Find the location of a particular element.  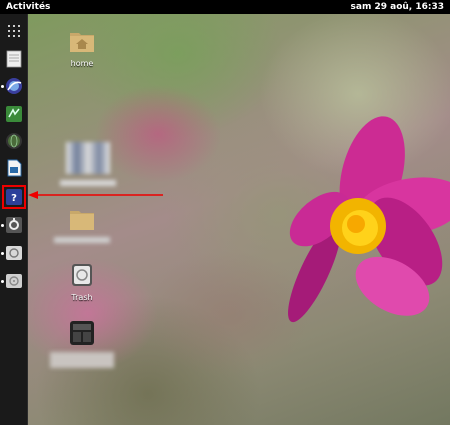

dash-panel: ? is located at coordinates (14, 219).